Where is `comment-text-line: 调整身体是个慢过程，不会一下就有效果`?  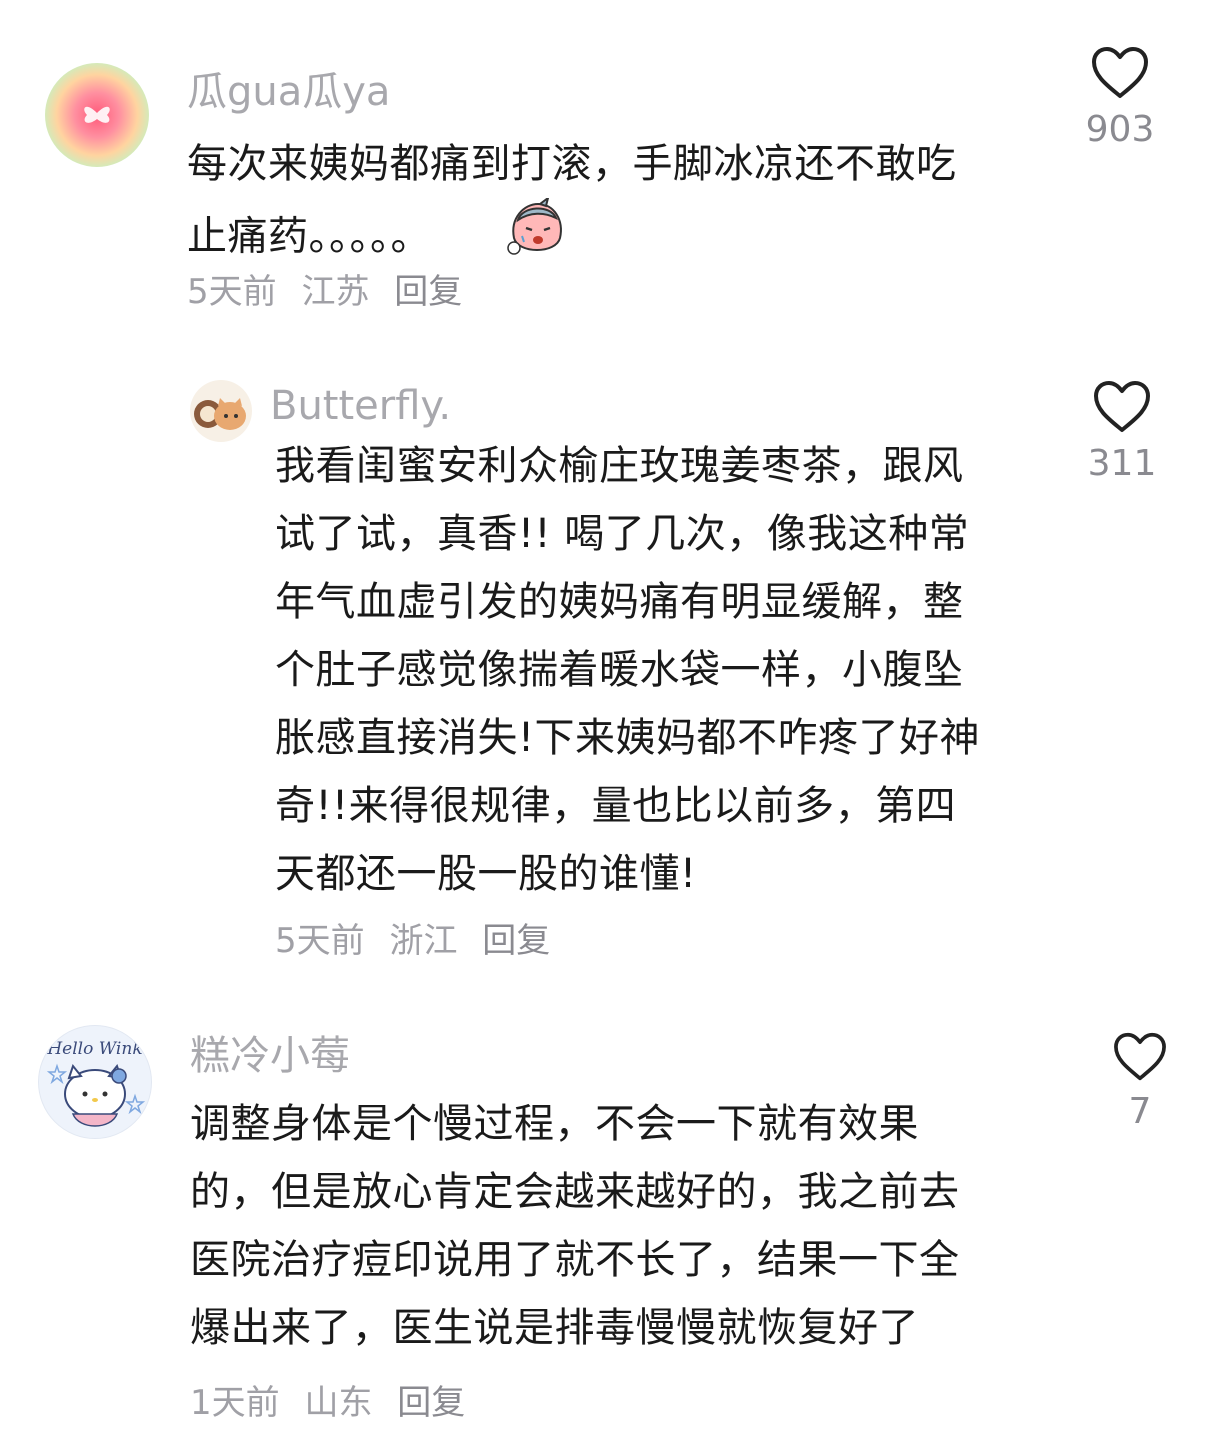
comment-text-line: 调整身体是个慢过程，不会一下就有效果 is located at coordinates (554, 1124).